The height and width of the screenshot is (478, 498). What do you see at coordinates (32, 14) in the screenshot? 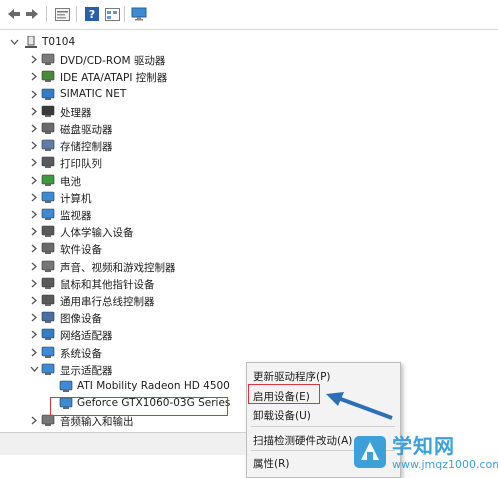
I see `forward-icon` at bounding box center [32, 14].